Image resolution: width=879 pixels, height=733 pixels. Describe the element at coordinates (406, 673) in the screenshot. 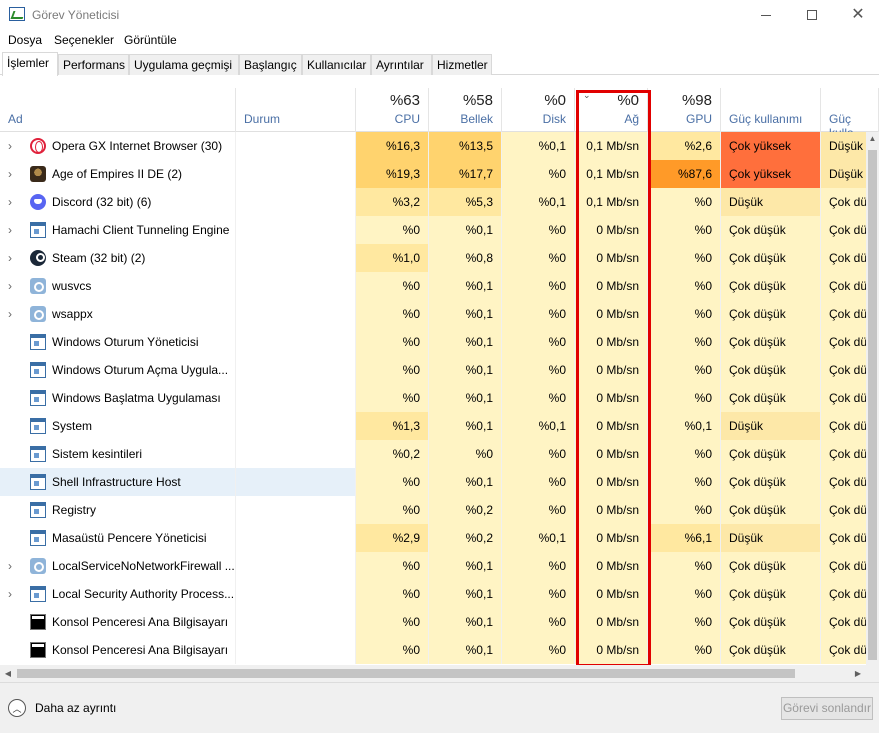

I see `horizontal-scrollbar-thumb` at that location.